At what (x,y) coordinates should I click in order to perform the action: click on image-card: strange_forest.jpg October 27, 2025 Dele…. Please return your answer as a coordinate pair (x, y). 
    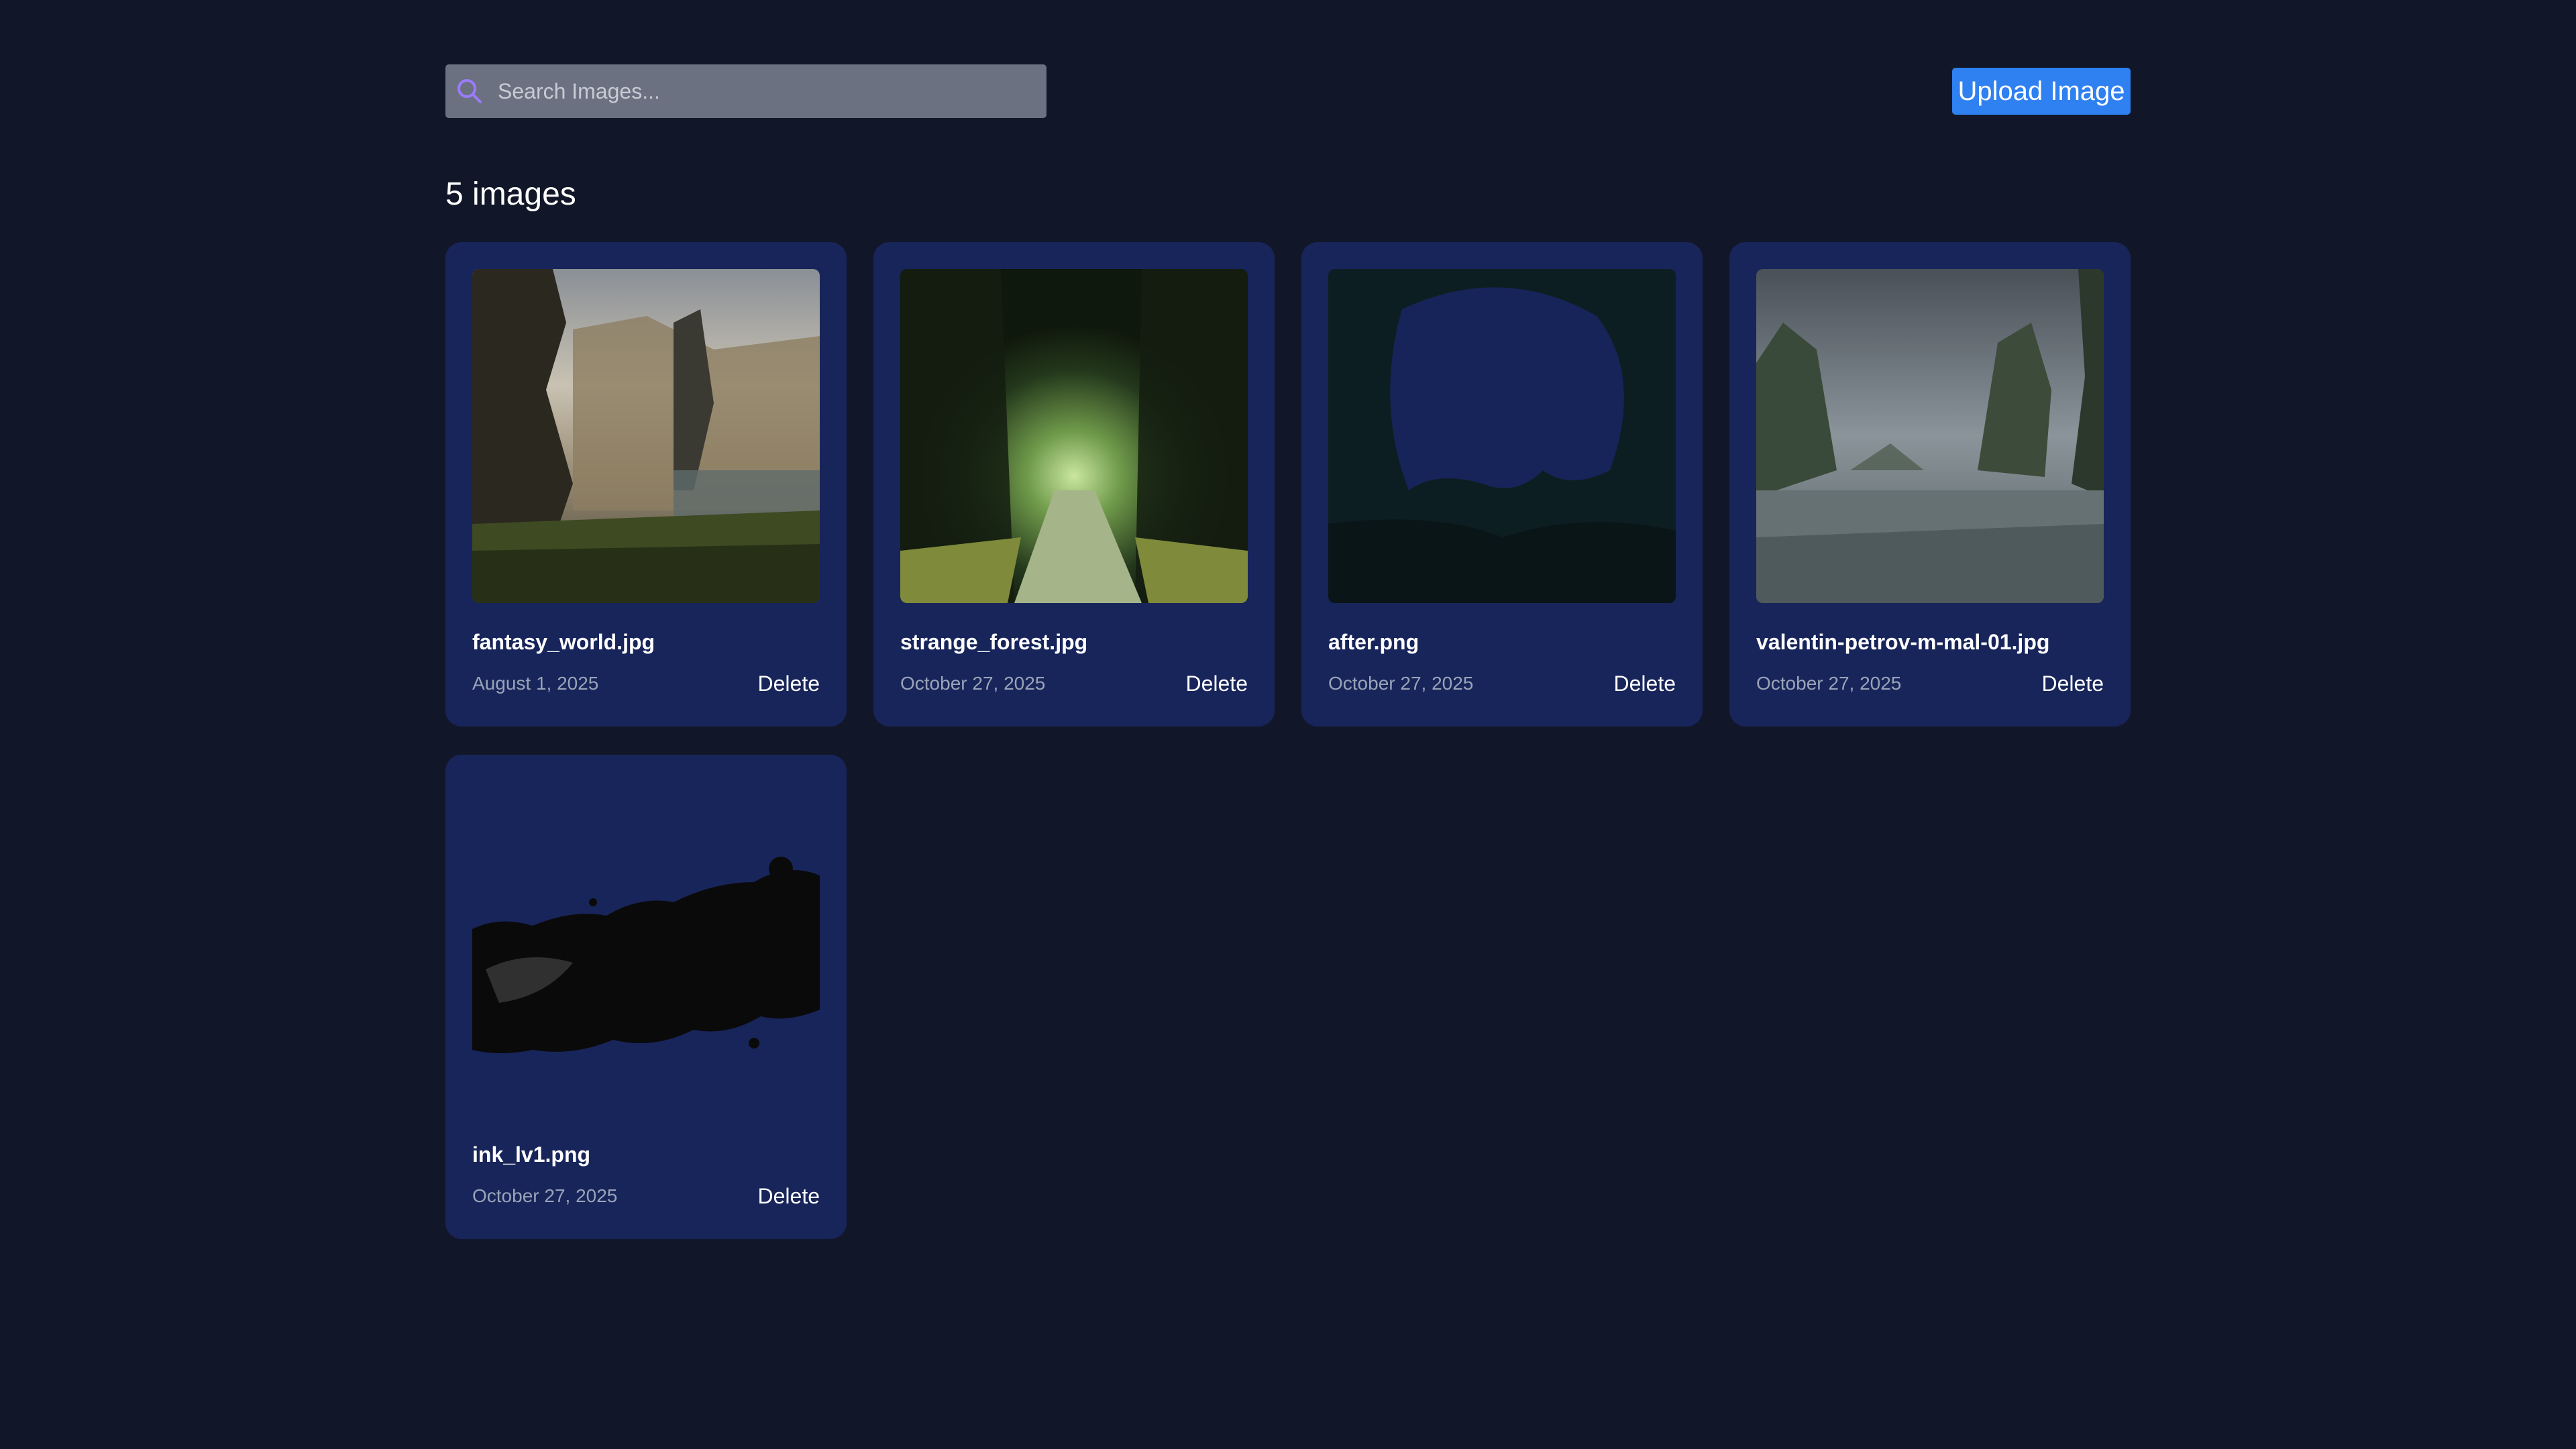
    Looking at the image, I should click on (1074, 484).